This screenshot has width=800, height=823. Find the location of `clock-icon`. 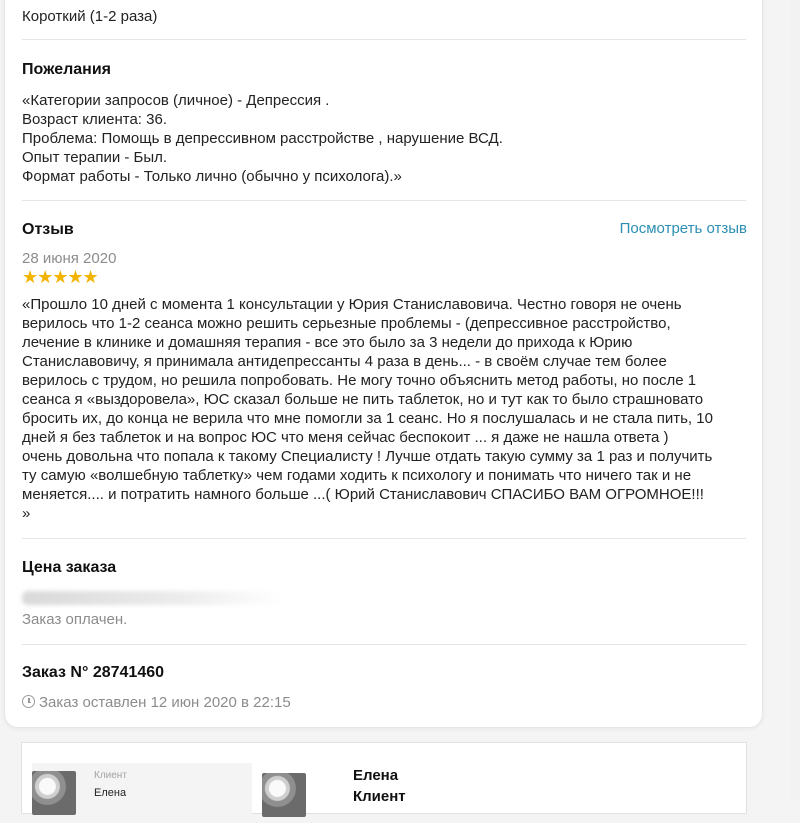

clock-icon is located at coordinates (28, 701).